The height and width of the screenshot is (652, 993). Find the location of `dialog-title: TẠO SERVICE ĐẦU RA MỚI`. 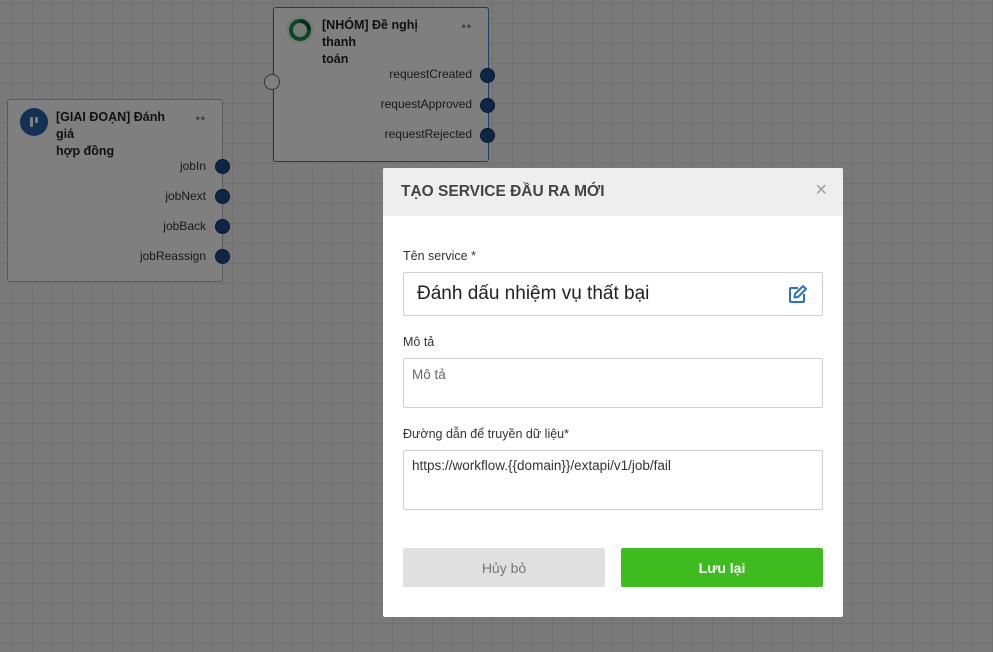

dialog-title: TẠO SERVICE ĐẦU RA MỚI is located at coordinates (503, 191).